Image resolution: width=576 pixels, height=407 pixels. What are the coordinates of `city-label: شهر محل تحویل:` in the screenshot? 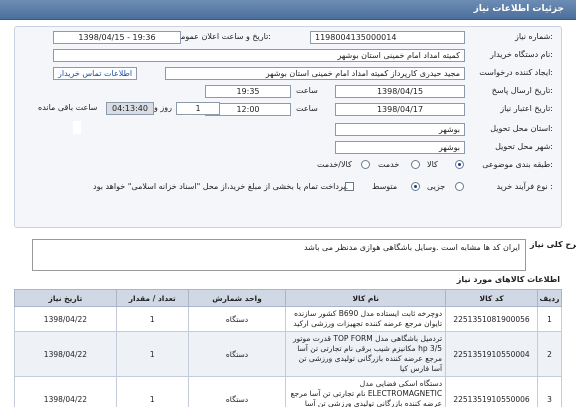 It's located at (524, 146).